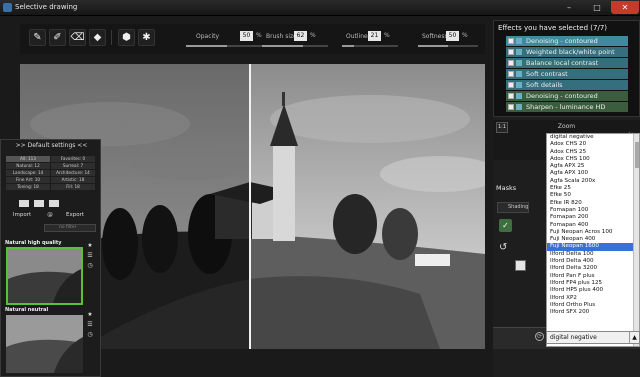  I want to click on softness-slider: Softness 50 %, so click(450, 39).